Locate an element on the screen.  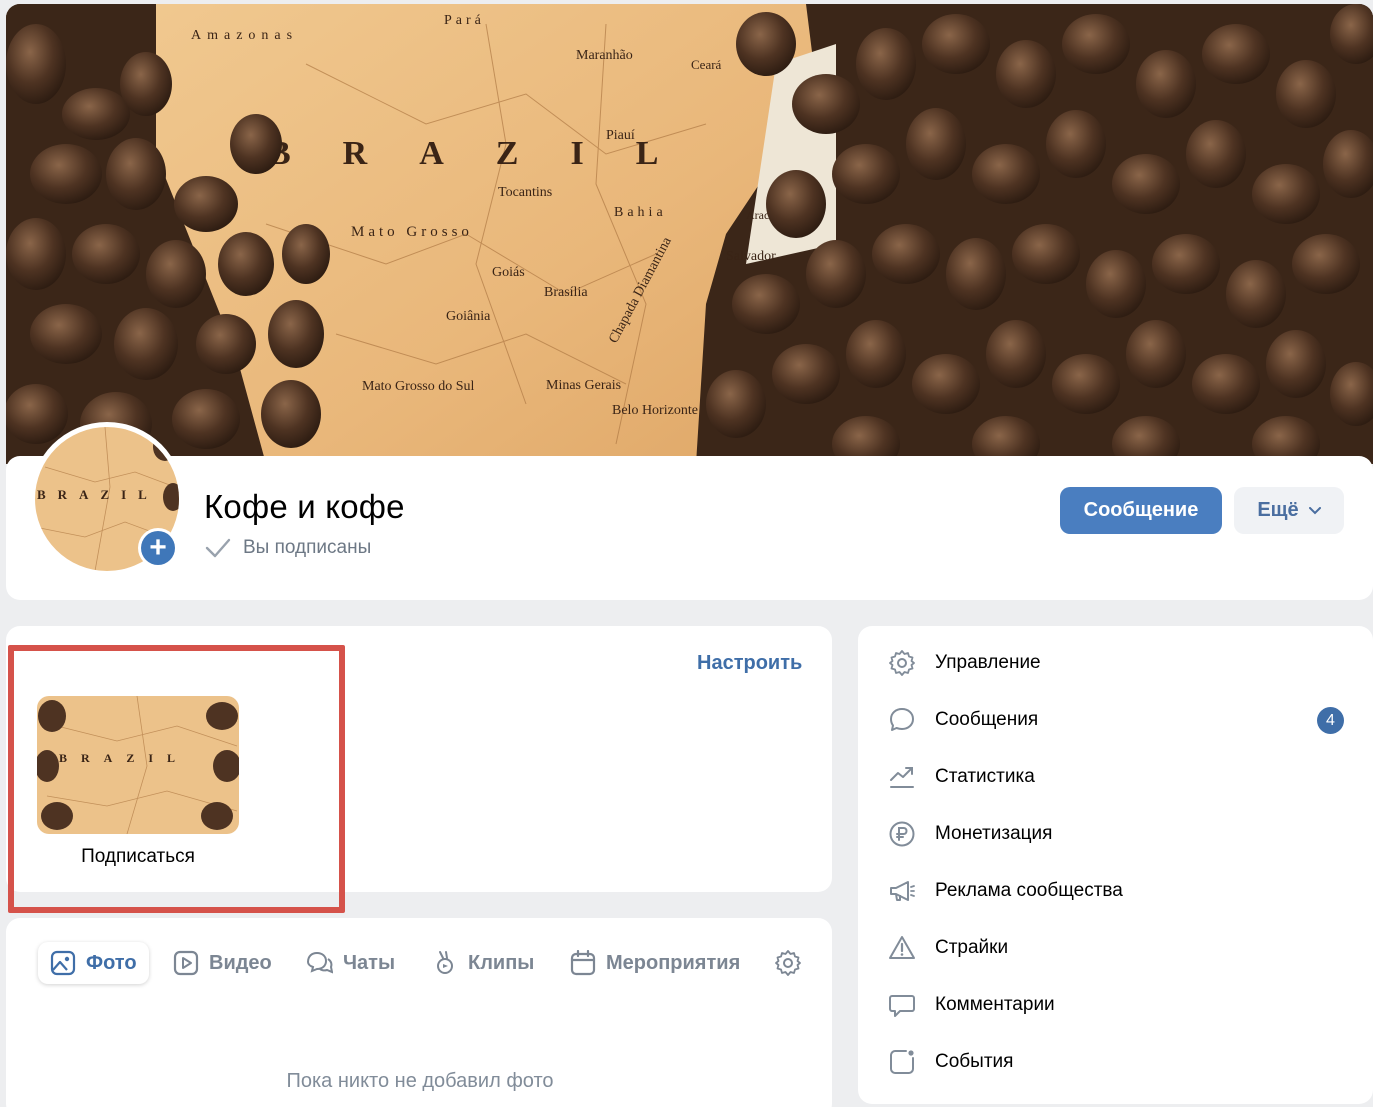
menu-item-strikes: Страйки is located at coordinates (1121, 948).